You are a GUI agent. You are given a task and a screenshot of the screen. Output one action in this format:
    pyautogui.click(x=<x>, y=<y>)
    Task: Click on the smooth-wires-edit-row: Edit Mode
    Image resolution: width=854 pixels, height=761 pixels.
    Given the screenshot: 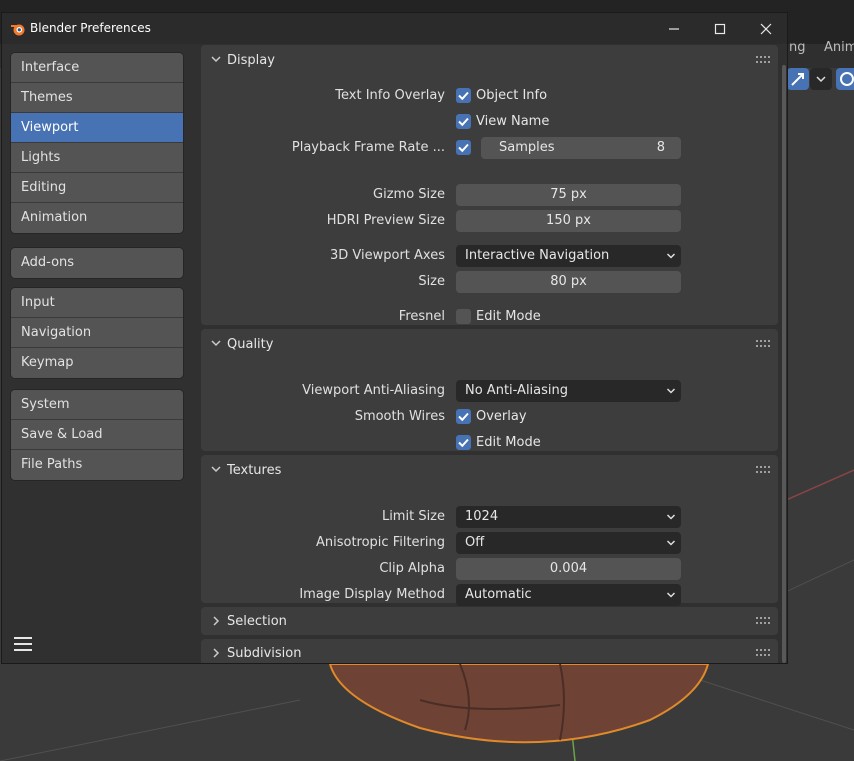 What is the action you would take?
    pyautogui.click(x=489, y=443)
    